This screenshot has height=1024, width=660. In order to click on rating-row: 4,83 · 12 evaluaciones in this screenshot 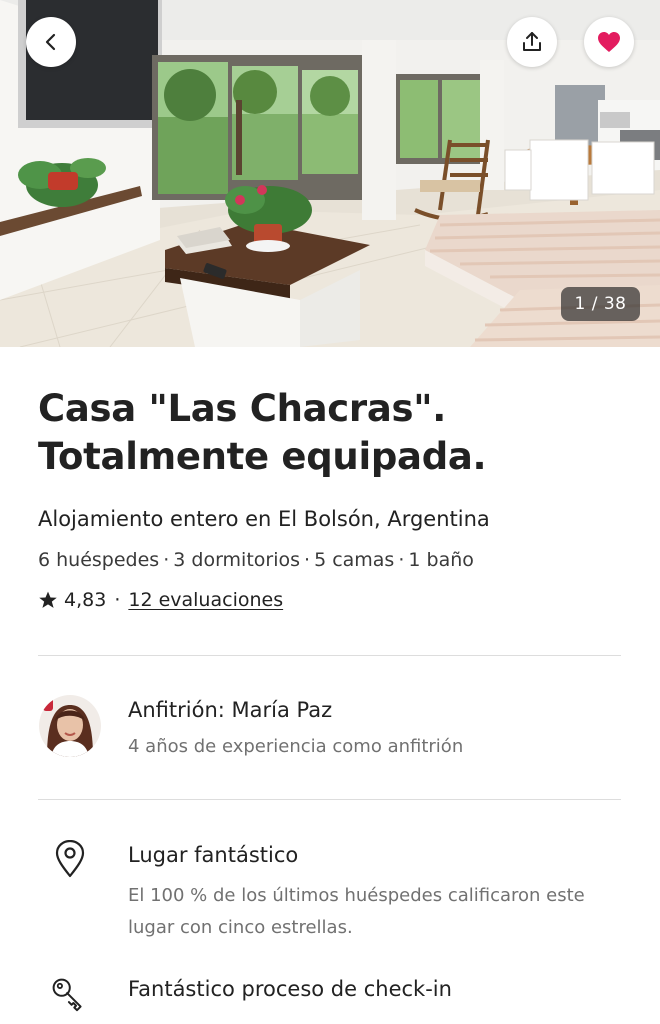, I will do `click(160, 600)`.